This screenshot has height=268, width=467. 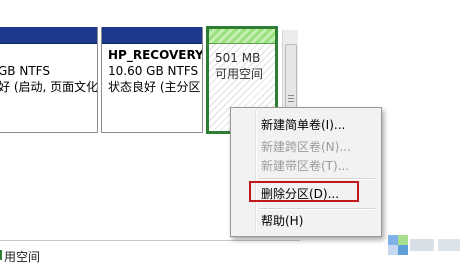 What do you see at coordinates (238, 58) in the screenshot?
I see `partition-size: 501 MB` at bounding box center [238, 58].